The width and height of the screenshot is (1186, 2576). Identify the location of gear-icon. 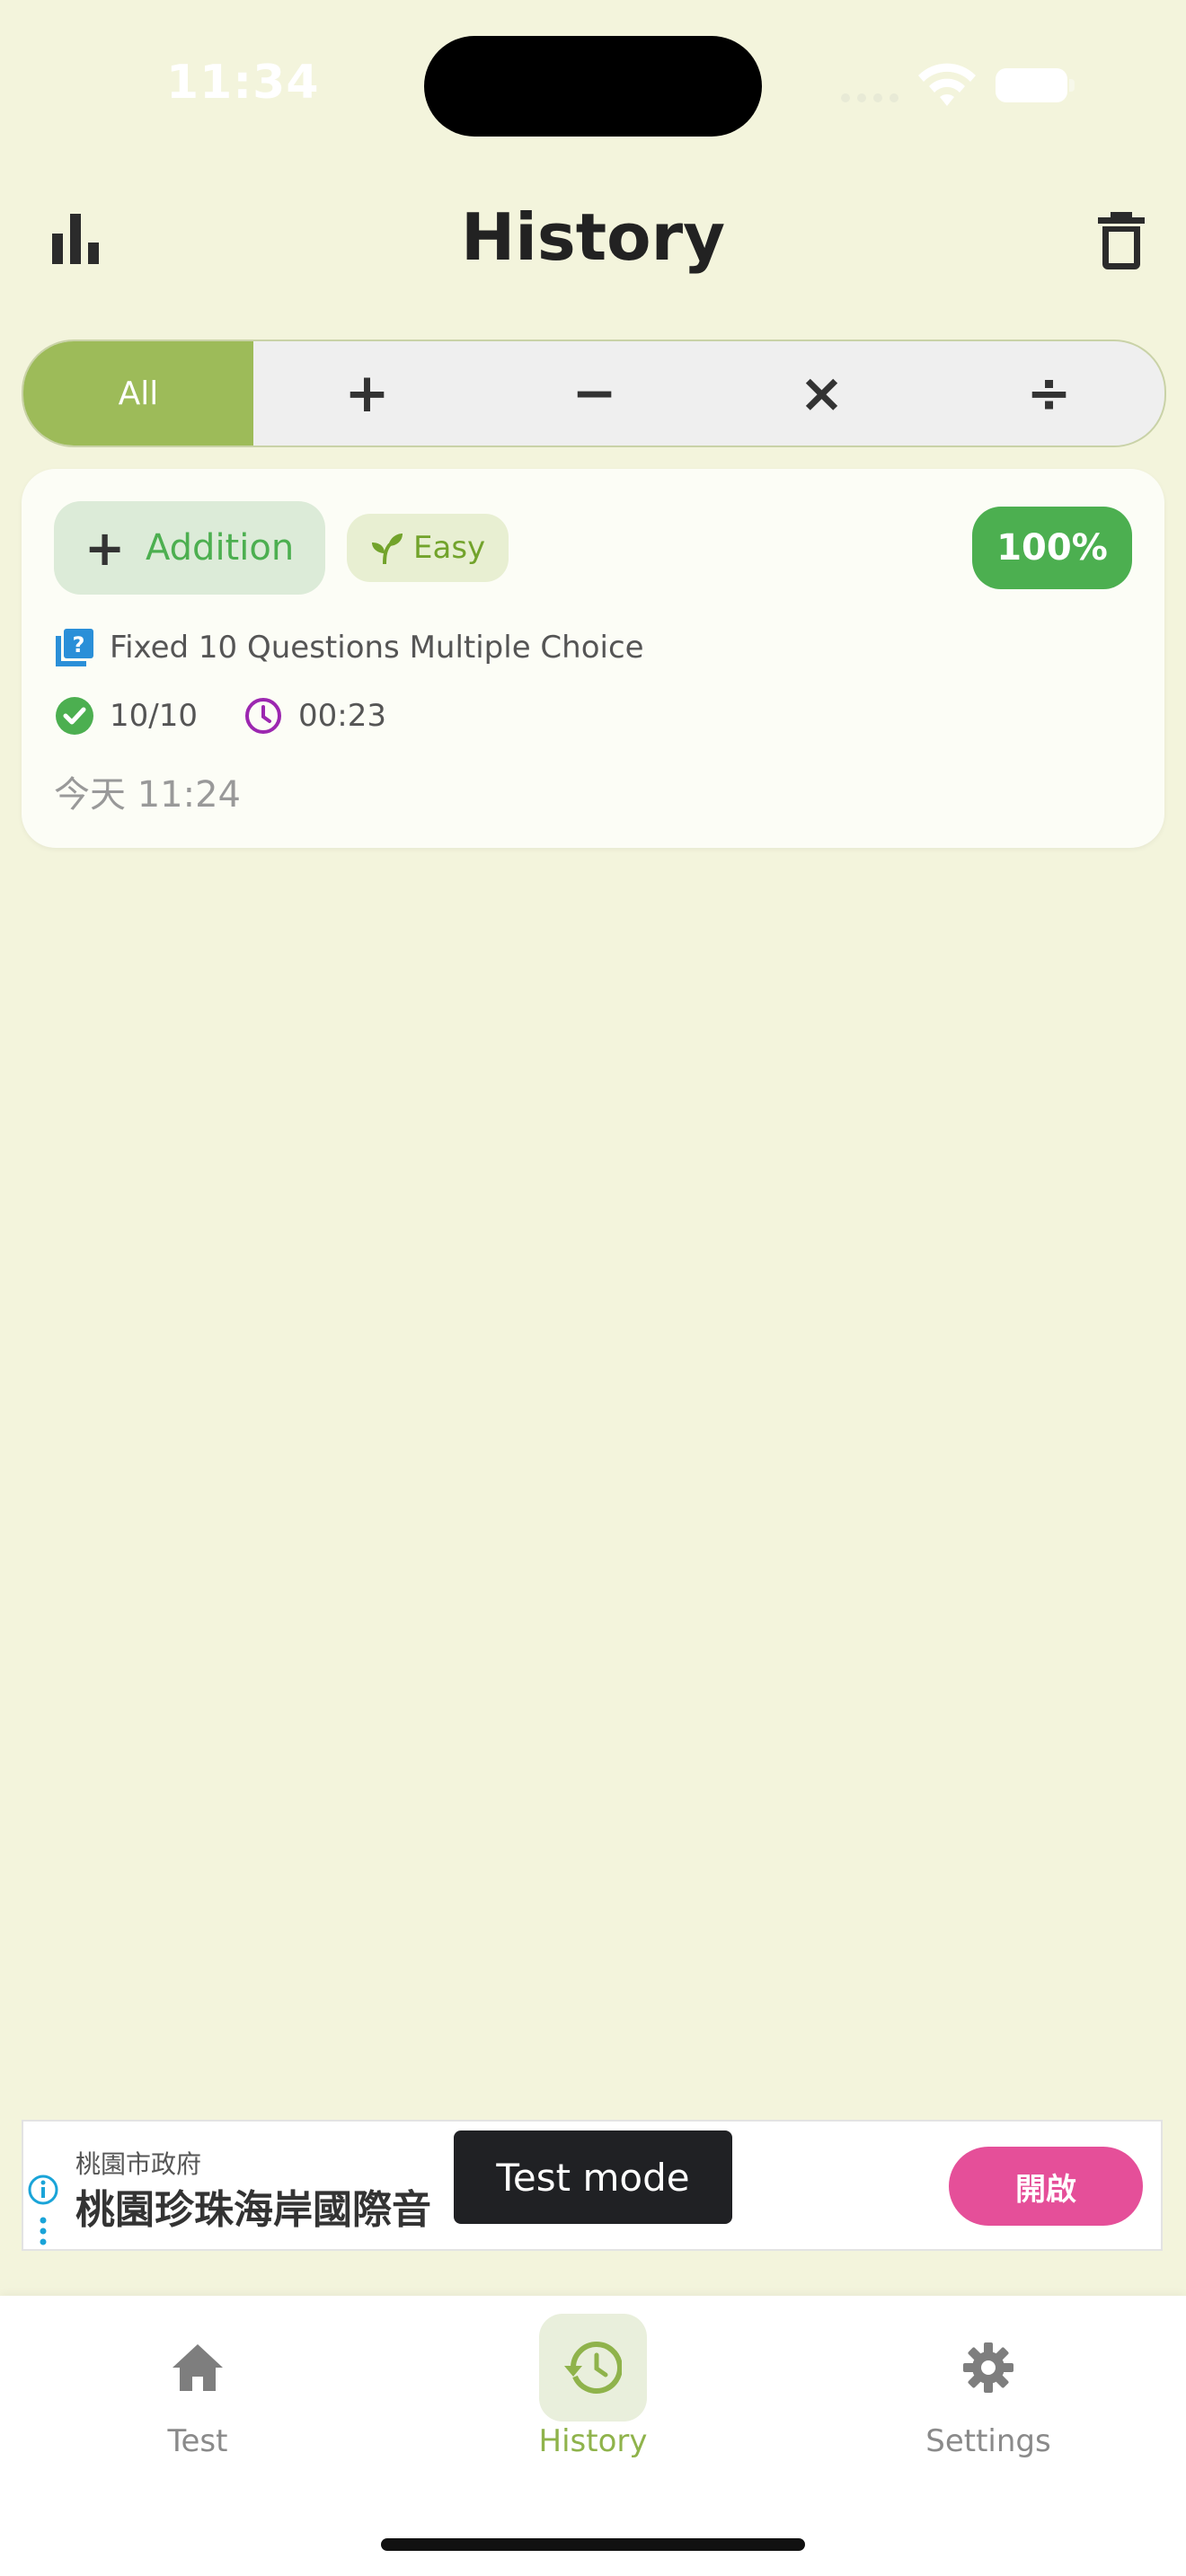
(988, 2367).